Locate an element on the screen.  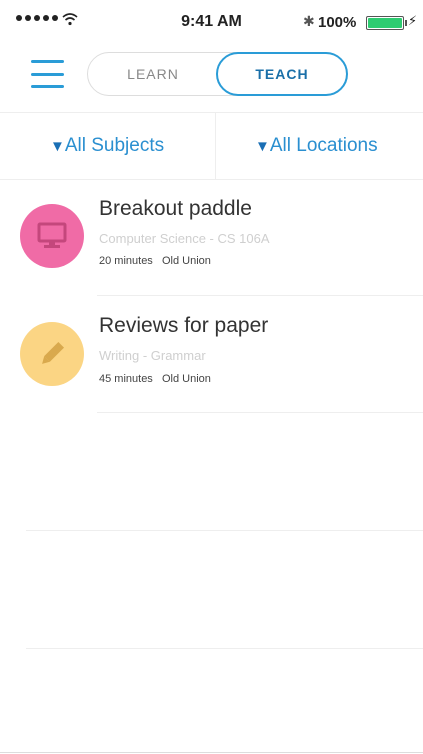
session-subject: Writing - Grammar is located at coordinates (152, 355).